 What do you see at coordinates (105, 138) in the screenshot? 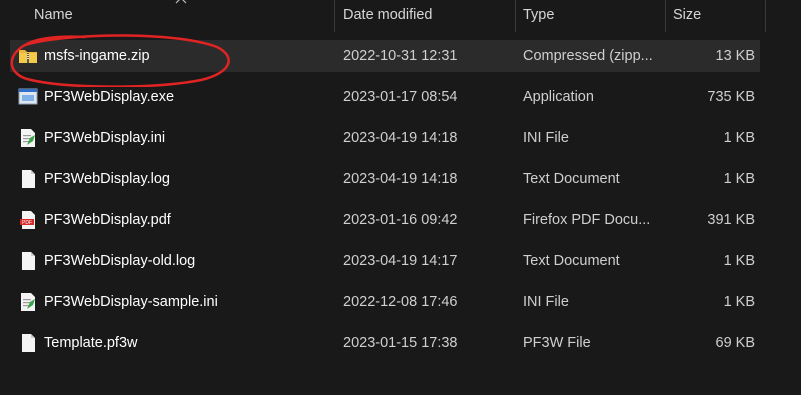
I see `file-name: PF3WebDisplay.ini` at bounding box center [105, 138].